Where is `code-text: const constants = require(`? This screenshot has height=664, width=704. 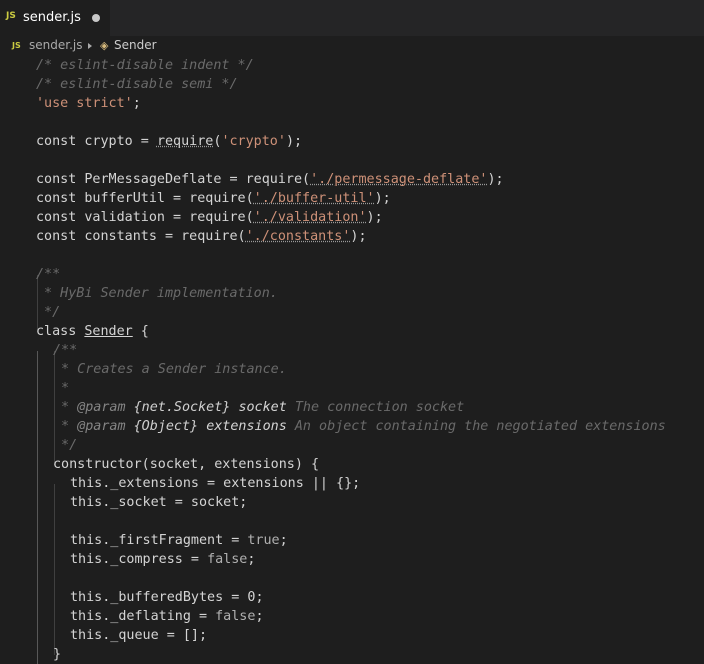
code-text: const constants = require( is located at coordinates (141, 236).